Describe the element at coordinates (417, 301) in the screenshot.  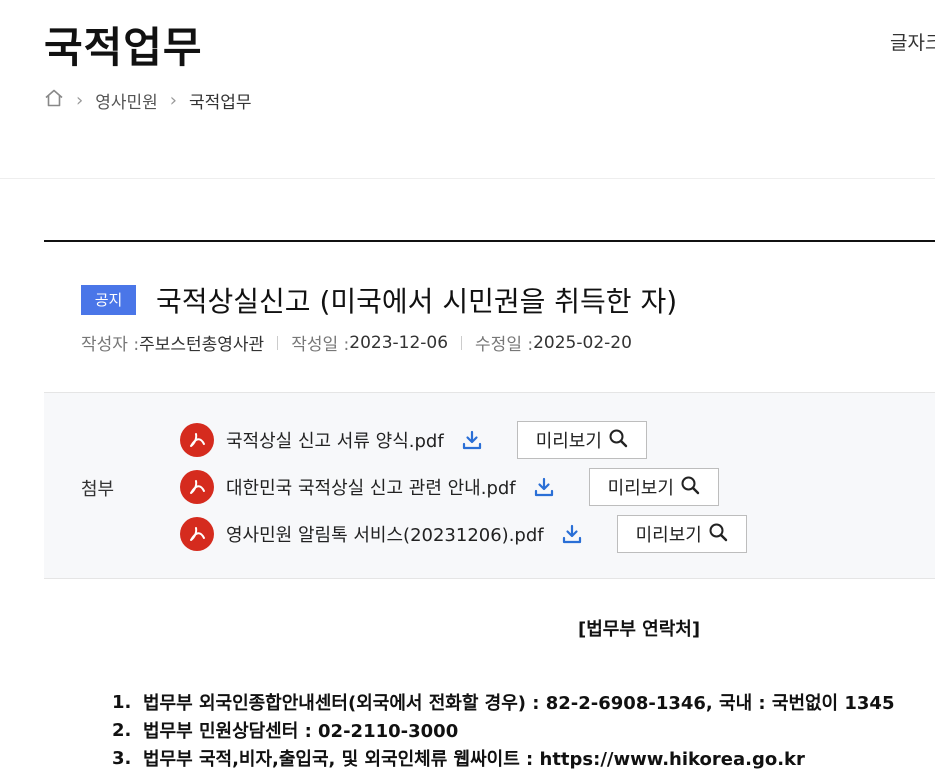
I see `post-title: 국적상실신고 (미국에서 시민권을 취득한 자)` at that location.